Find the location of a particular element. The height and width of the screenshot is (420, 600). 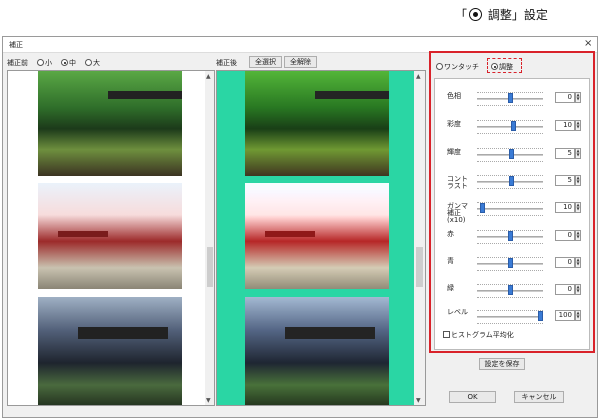

after-photo-temple is located at coordinates (317, 236).